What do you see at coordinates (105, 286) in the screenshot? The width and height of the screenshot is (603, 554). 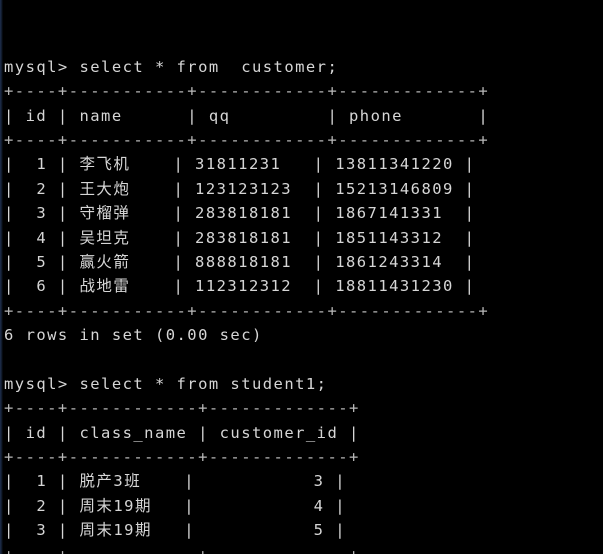 I see `cjk-text: 战地雷` at bounding box center [105, 286].